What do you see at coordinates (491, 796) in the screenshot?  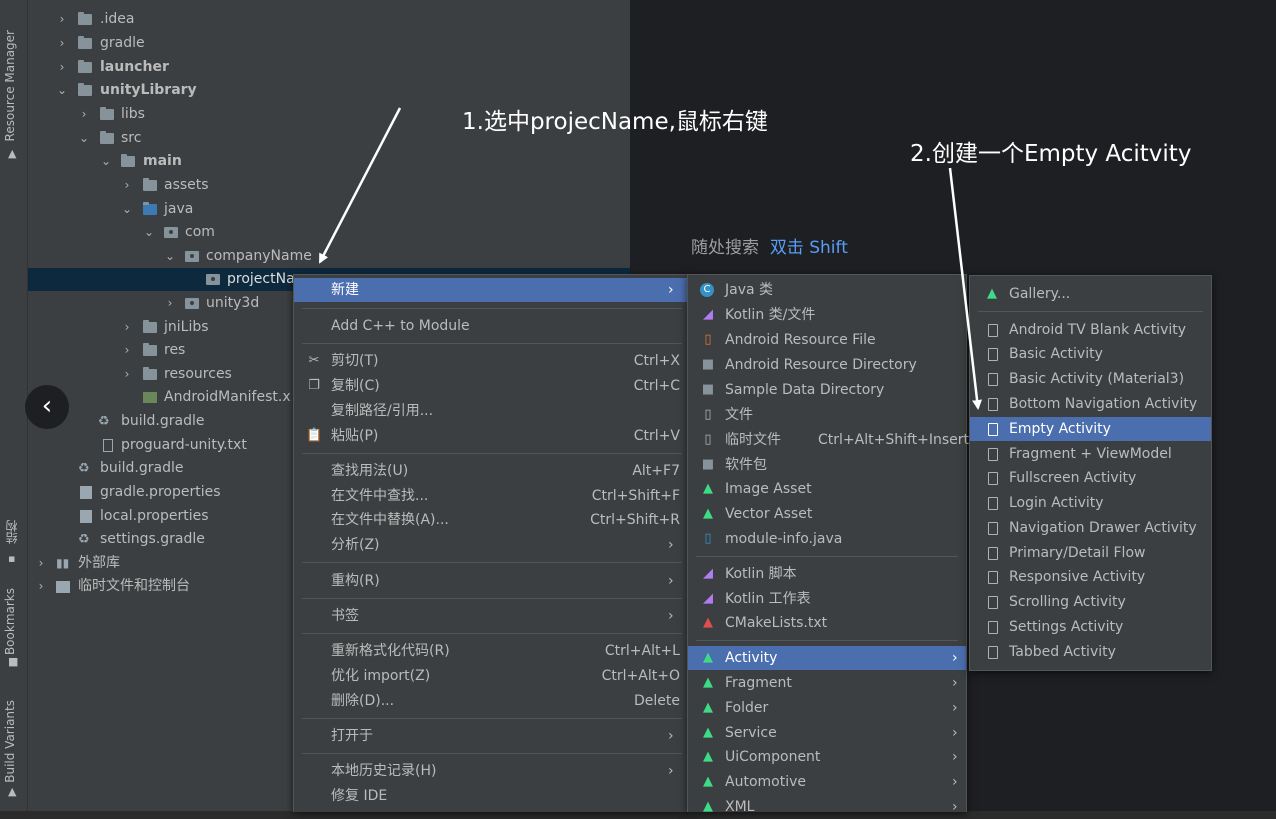 I see `menu-item-repair-ide: 修复 IDE` at bounding box center [491, 796].